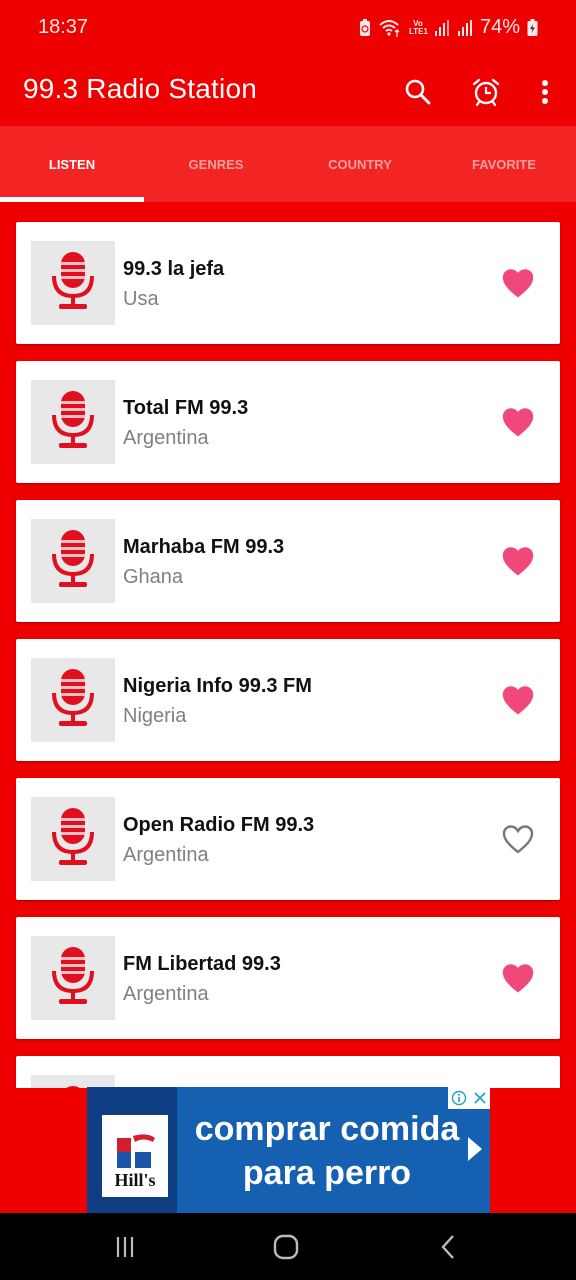 Image resolution: width=576 pixels, height=1280 pixels. I want to click on recents-button, so click(125, 1247).